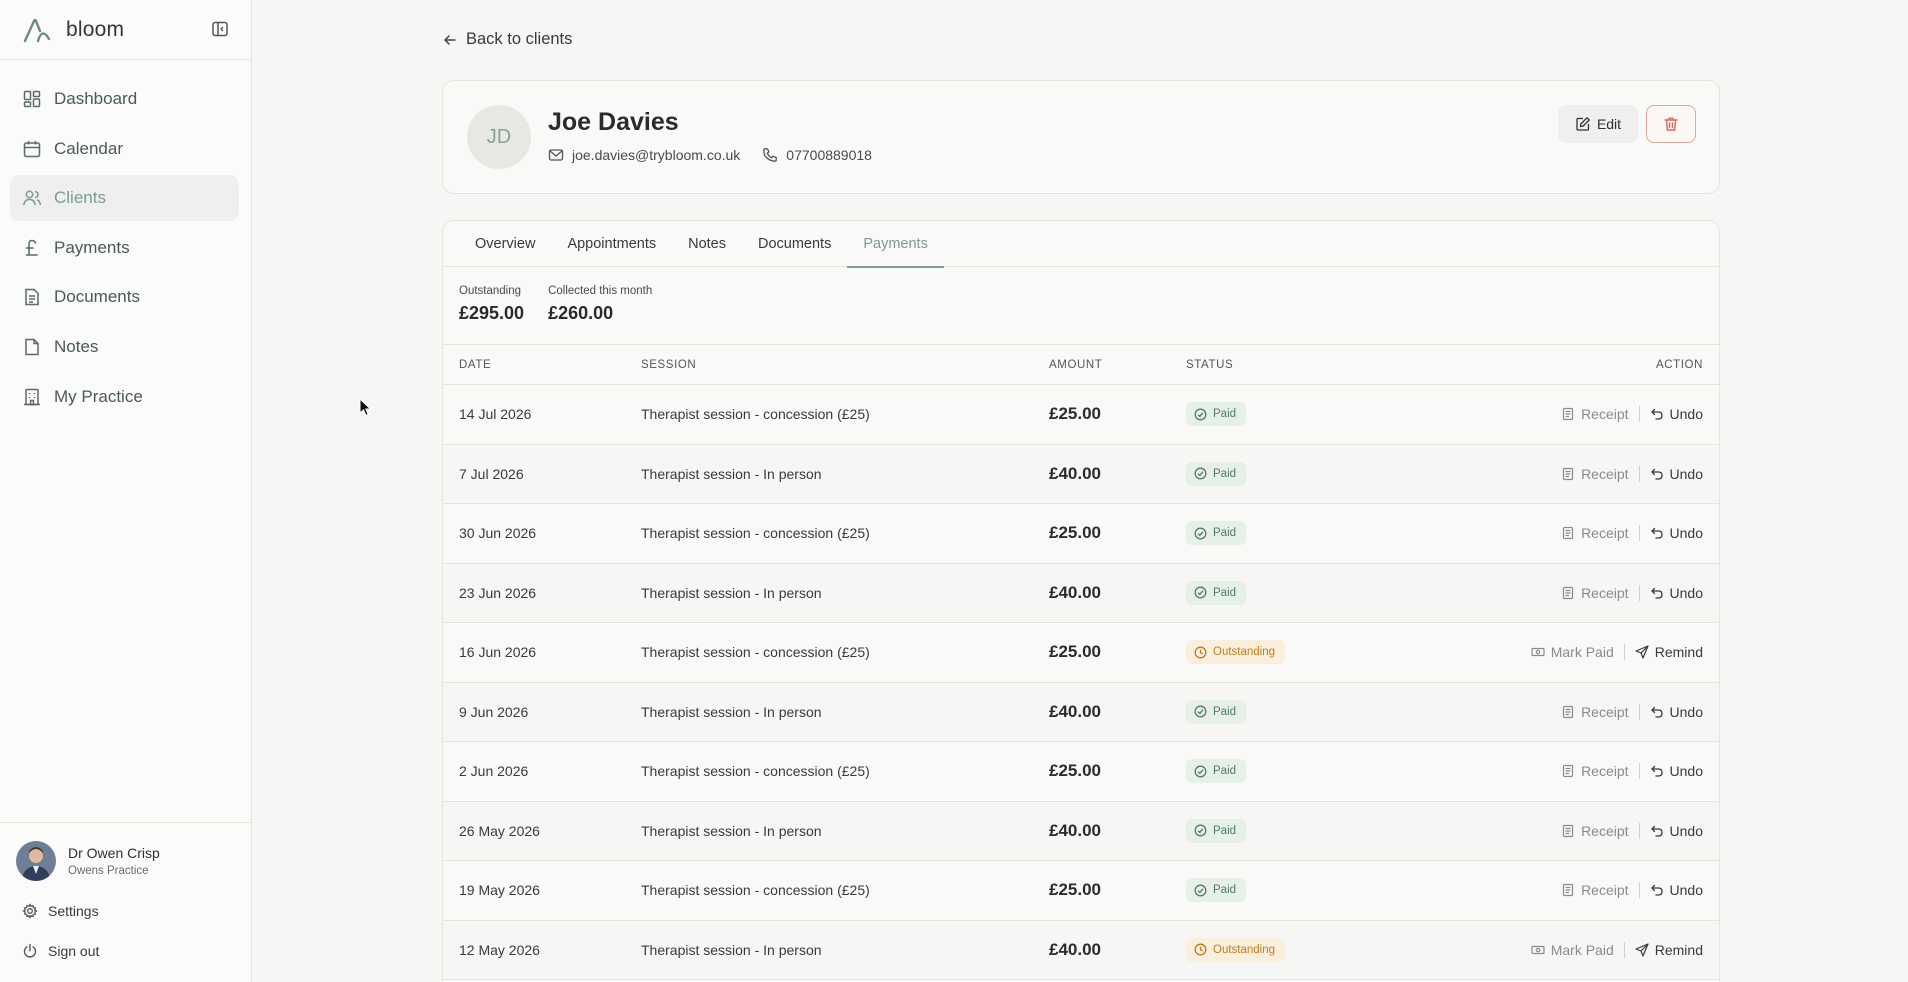  Describe the element at coordinates (1598, 124) in the screenshot. I see `edit-client-button: Edit` at that location.